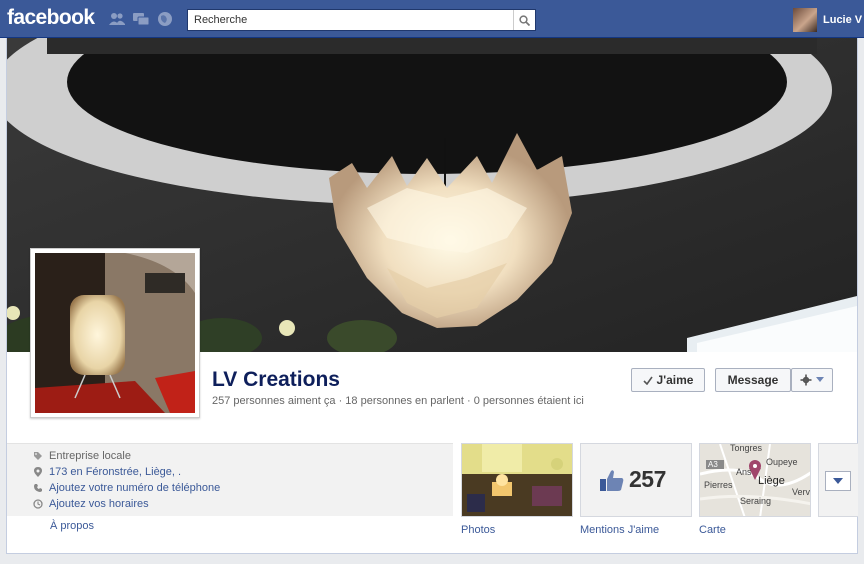  I want to click on map-app-label: Carte, so click(712, 530).